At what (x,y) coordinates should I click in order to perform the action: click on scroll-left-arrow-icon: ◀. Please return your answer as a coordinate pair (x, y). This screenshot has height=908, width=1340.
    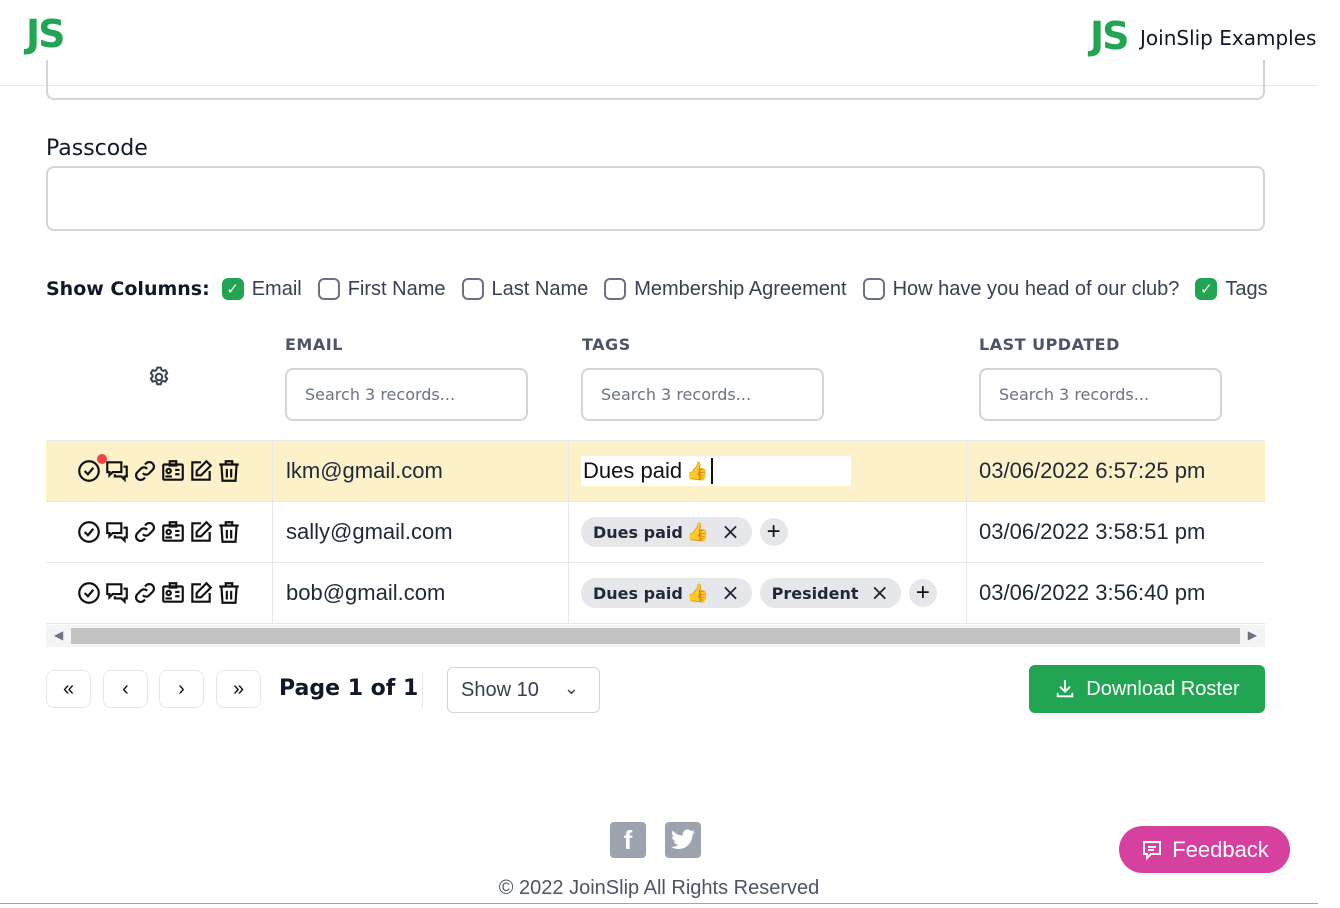
    Looking at the image, I should click on (58, 635).